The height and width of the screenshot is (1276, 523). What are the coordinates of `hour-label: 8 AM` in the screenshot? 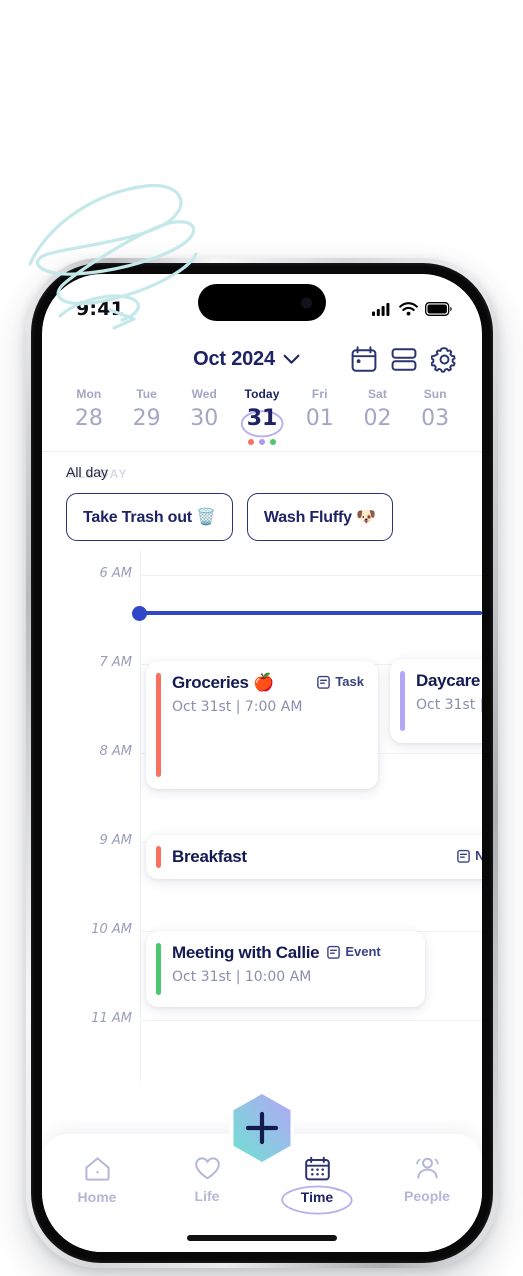 It's located at (115, 751).